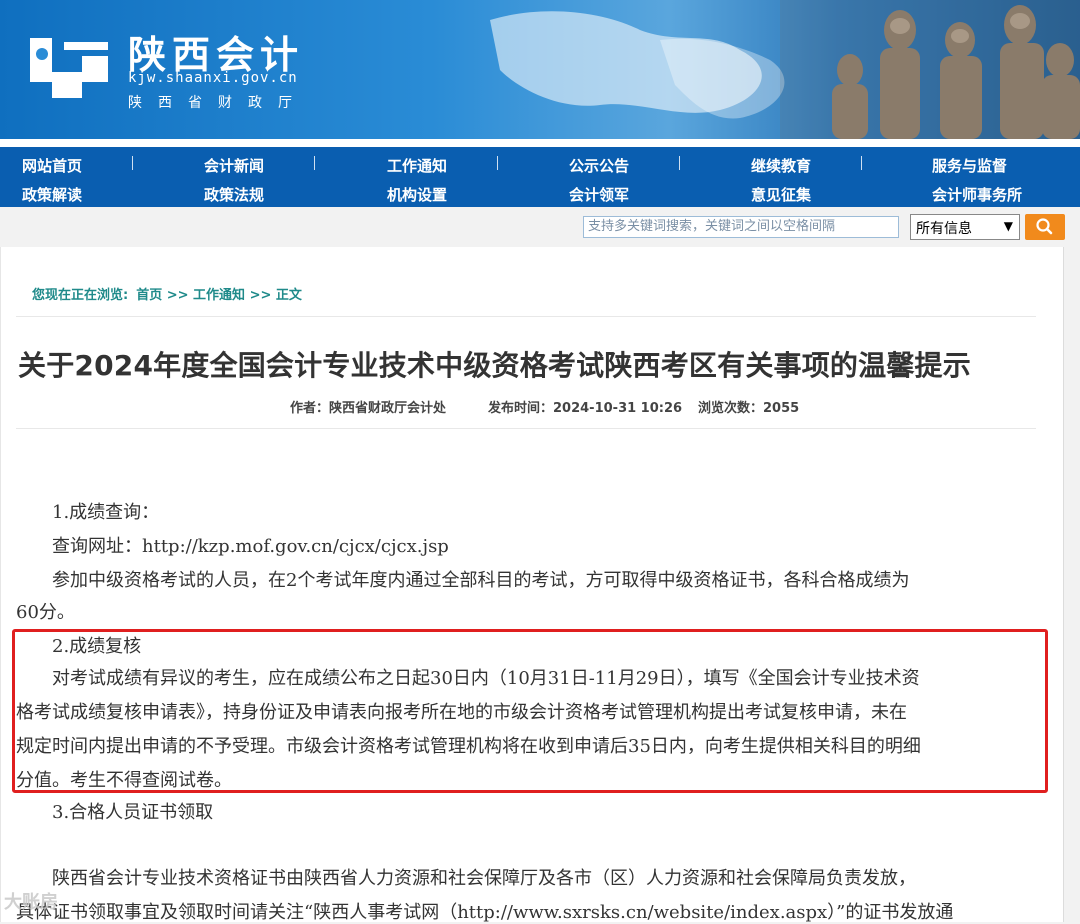 This screenshot has height=924, width=1080. What do you see at coordinates (213, 78) in the screenshot?
I see `site-domain: kjw.shaanxi.gov.cn` at bounding box center [213, 78].